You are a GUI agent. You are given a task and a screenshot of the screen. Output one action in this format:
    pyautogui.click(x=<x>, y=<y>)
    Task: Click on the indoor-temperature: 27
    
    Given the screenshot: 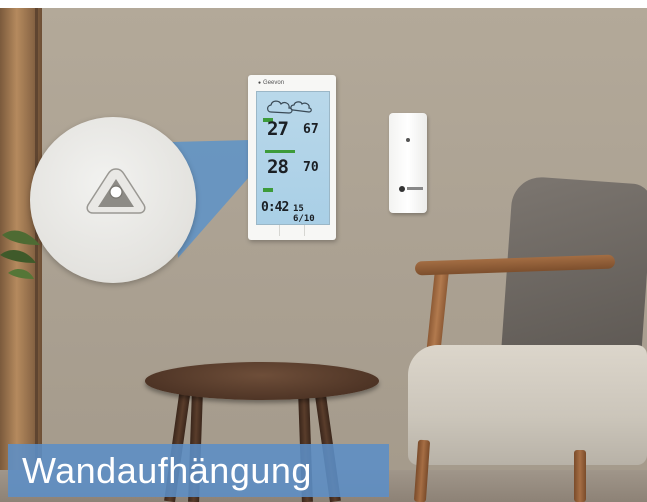 What is the action you would take?
    pyautogui.click(x=278, y=129)
    